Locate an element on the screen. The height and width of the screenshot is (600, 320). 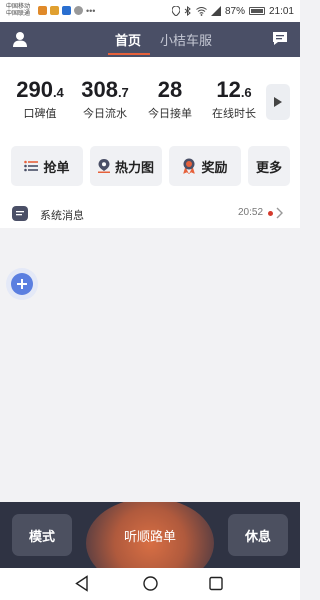
stats-panel: 290.4 口碑值 308.7 今日流水 28 今日接单 12.6 在线时长 is located at coordinates (150, 94).